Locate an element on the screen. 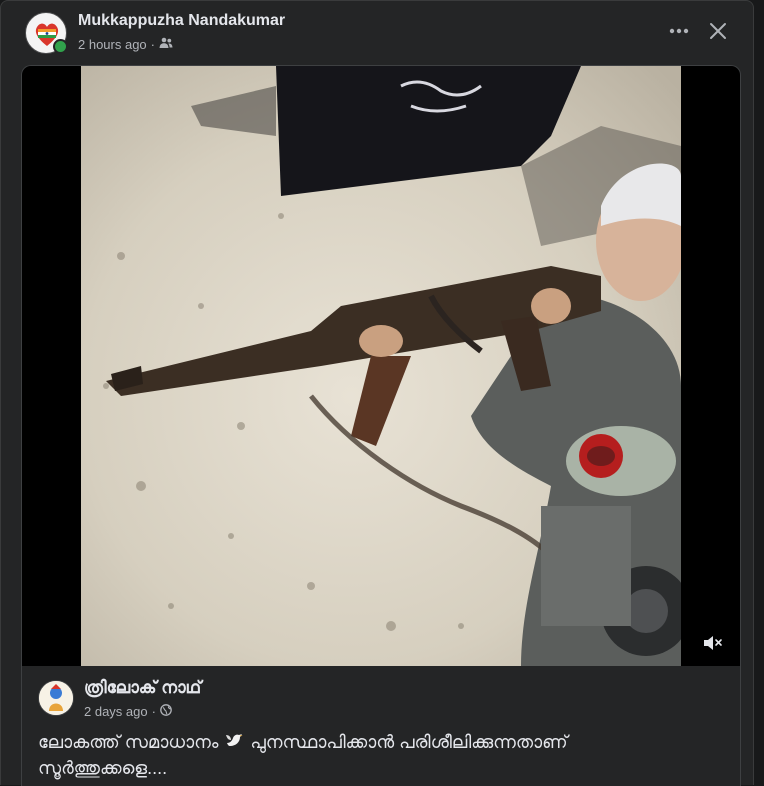 Image resolution: width=764 pixels, height=786 pixels. close-button is located at coordinates (718, 31).